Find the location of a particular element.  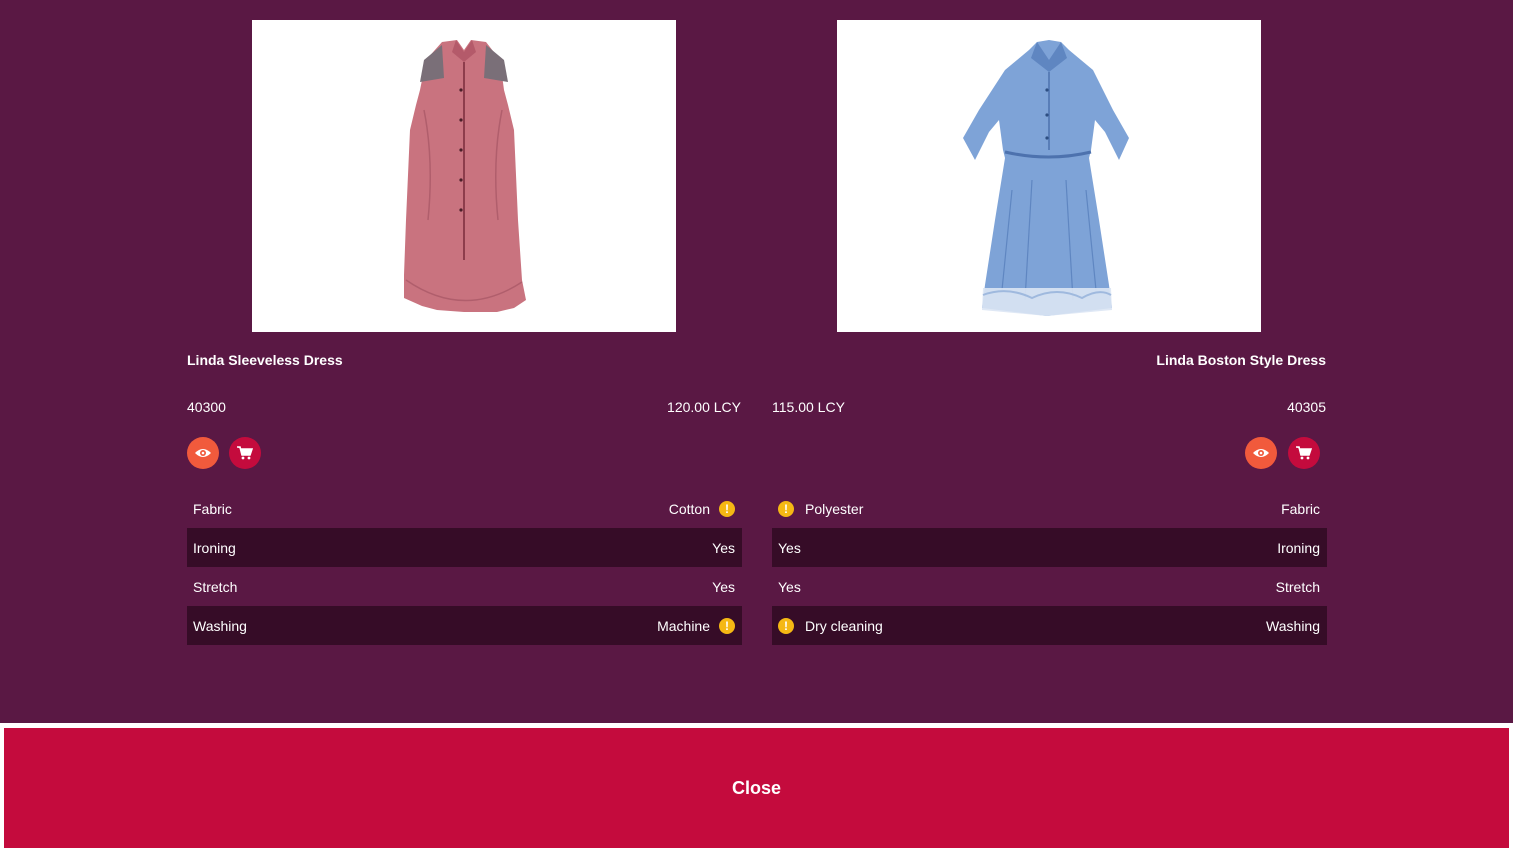

product-name-right: Linda Boston Style Dress is located at coordinates (1241, 360).